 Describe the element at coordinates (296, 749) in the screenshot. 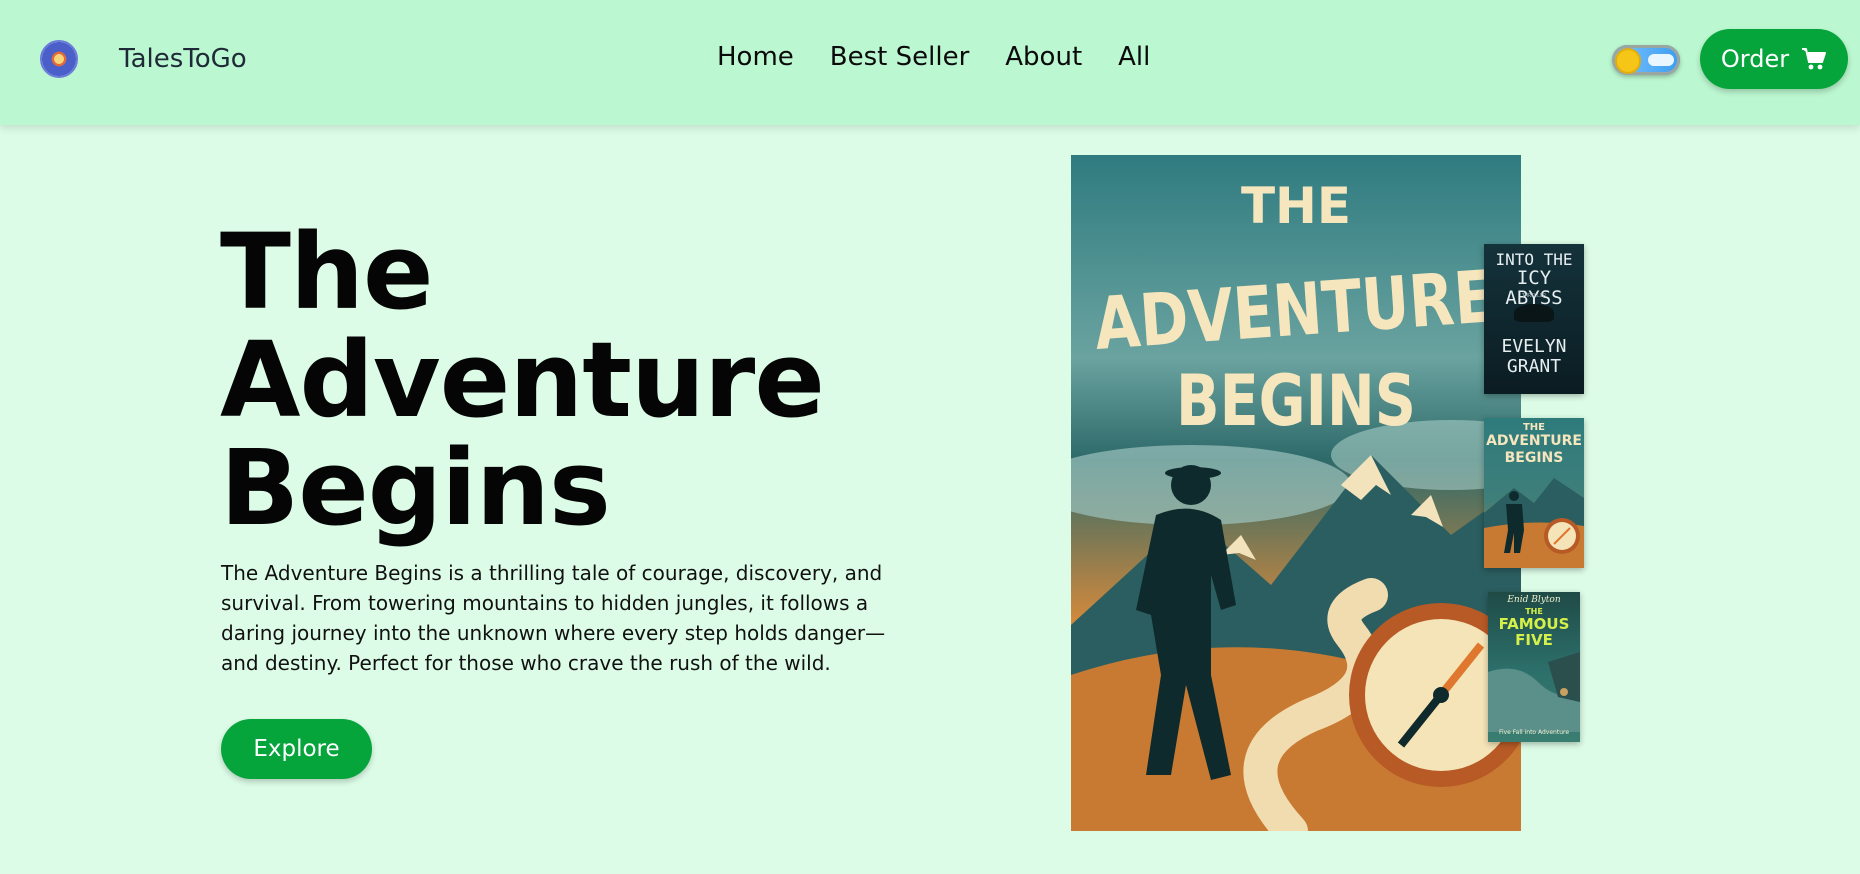

I see `explore-button: Explore` at that location.